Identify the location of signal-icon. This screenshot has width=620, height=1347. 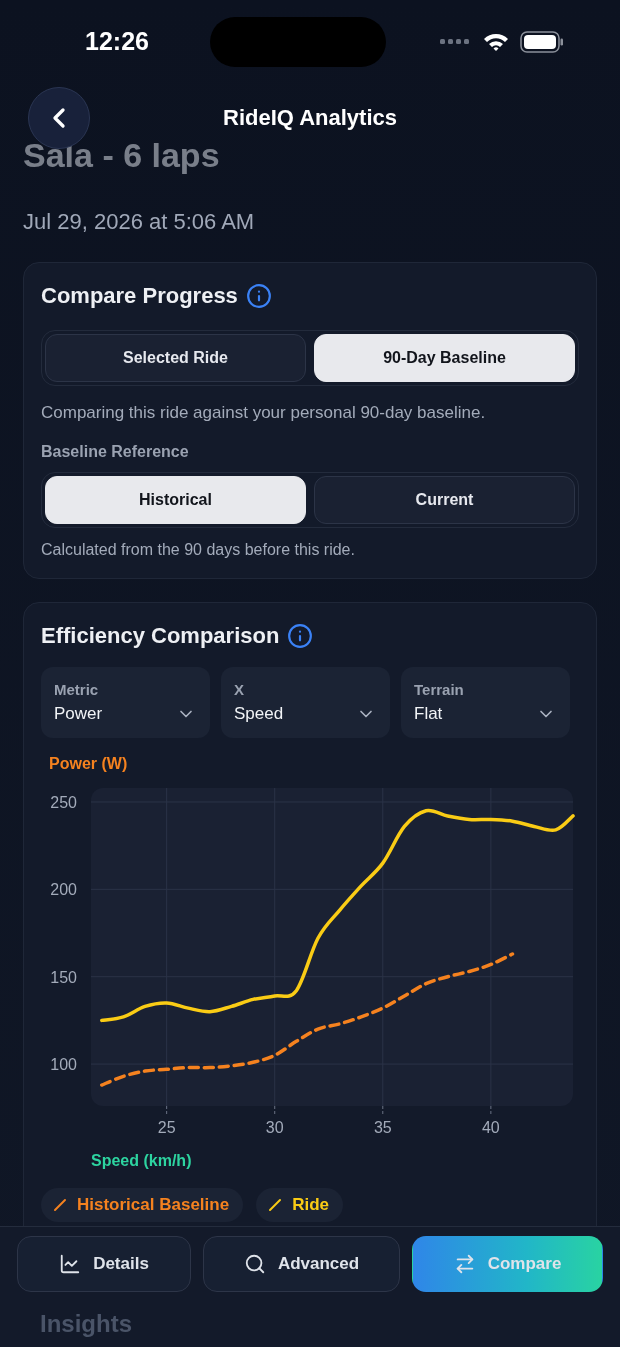
(456, 41).